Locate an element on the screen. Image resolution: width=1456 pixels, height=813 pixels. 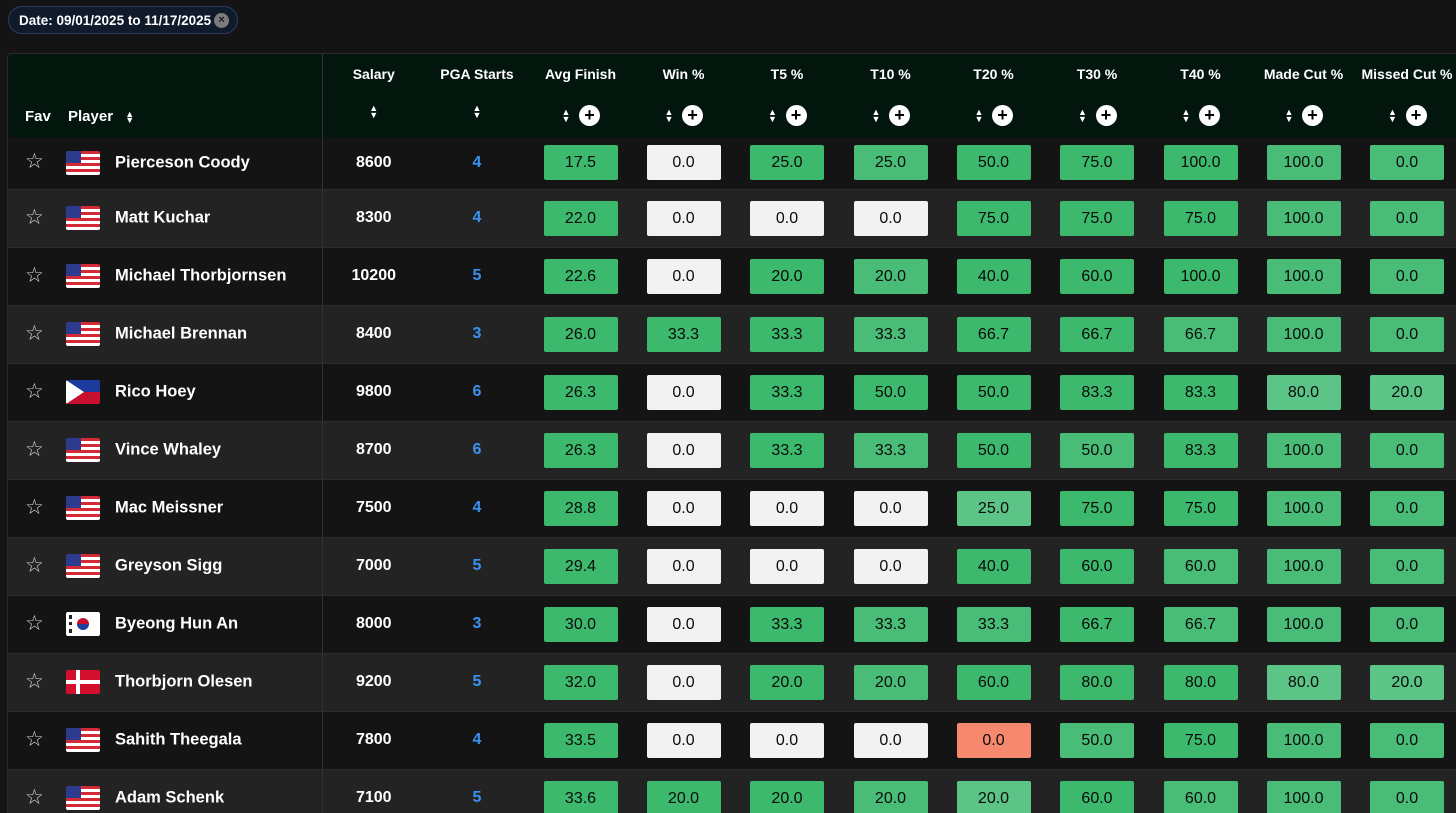
column-header-stat: Win % ▲ ▼ + is located at coordinates (683, 95).